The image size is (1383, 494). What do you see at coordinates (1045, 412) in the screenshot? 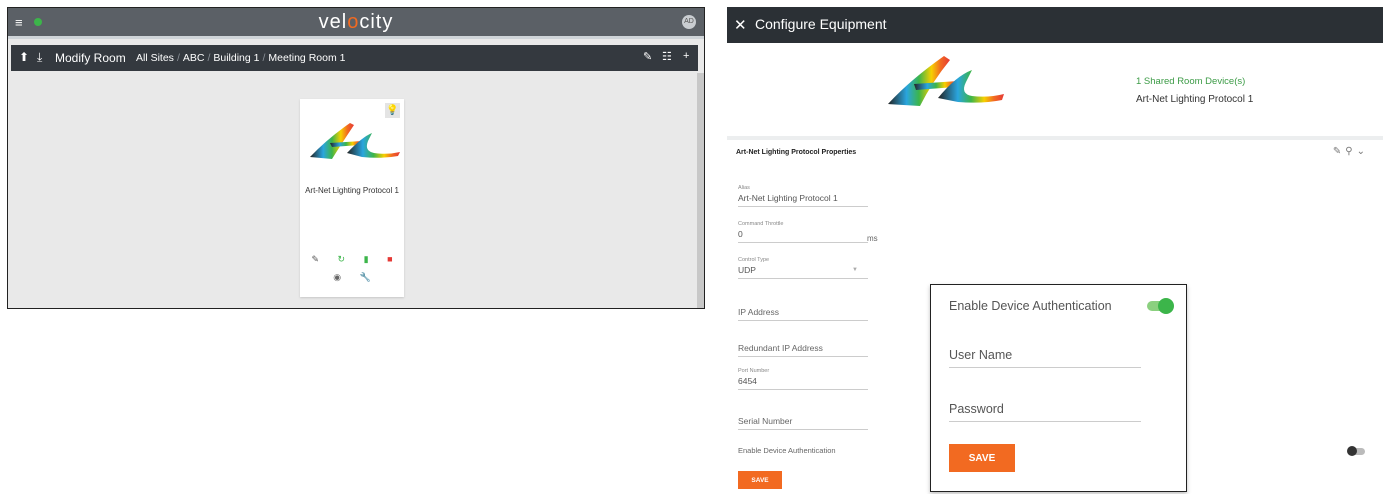
I see `password-input: Password` at bounding box center [1045, 412].